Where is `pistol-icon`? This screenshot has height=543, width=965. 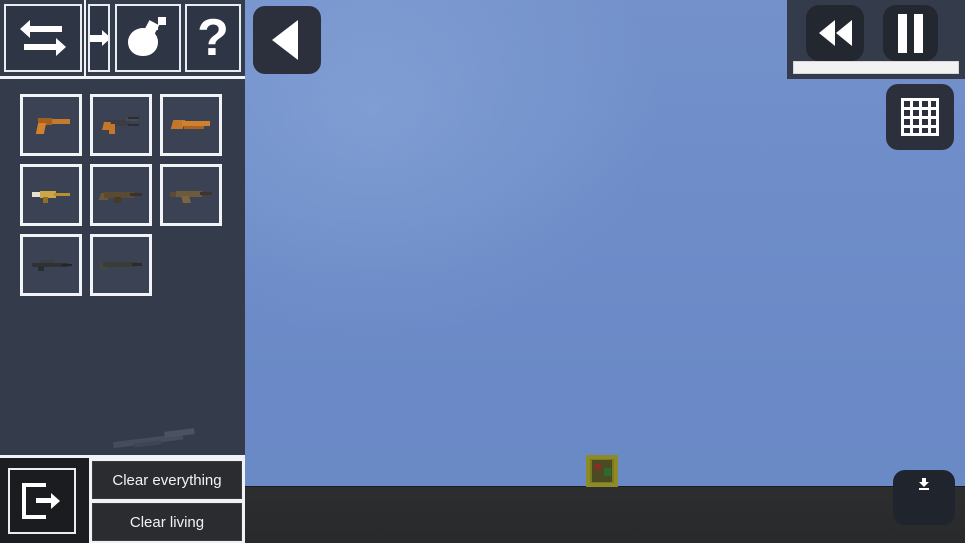 pistol-icon is located at coordinates (51, 125).